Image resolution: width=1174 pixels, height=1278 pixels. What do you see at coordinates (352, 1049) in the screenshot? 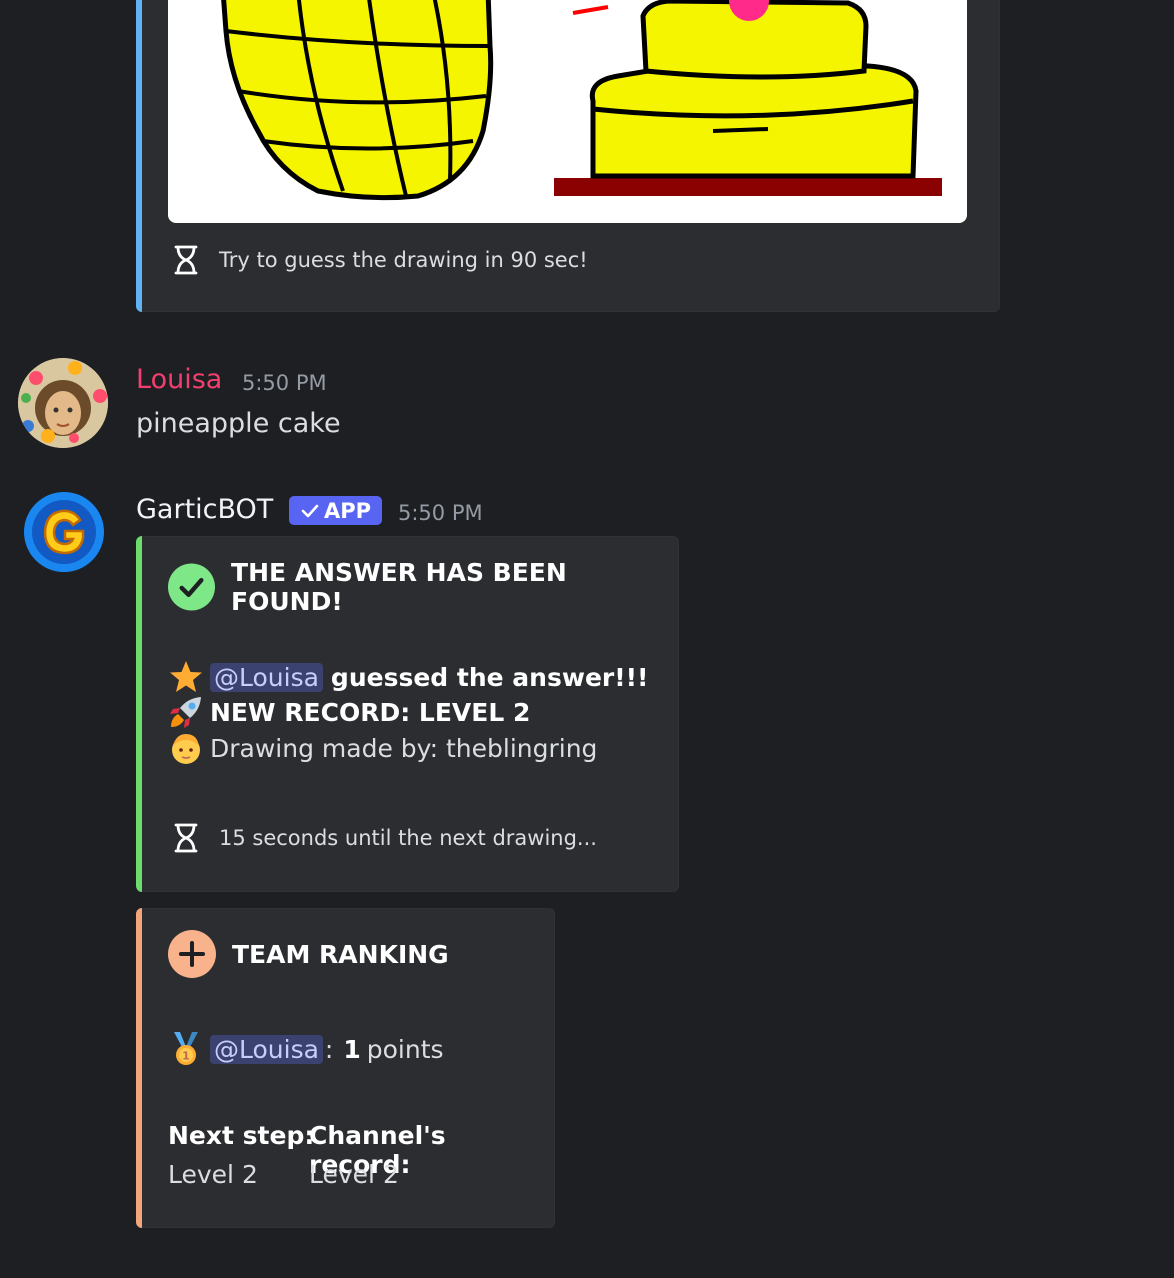
I see `points-value: 1` at bounding box center [352, 1049].